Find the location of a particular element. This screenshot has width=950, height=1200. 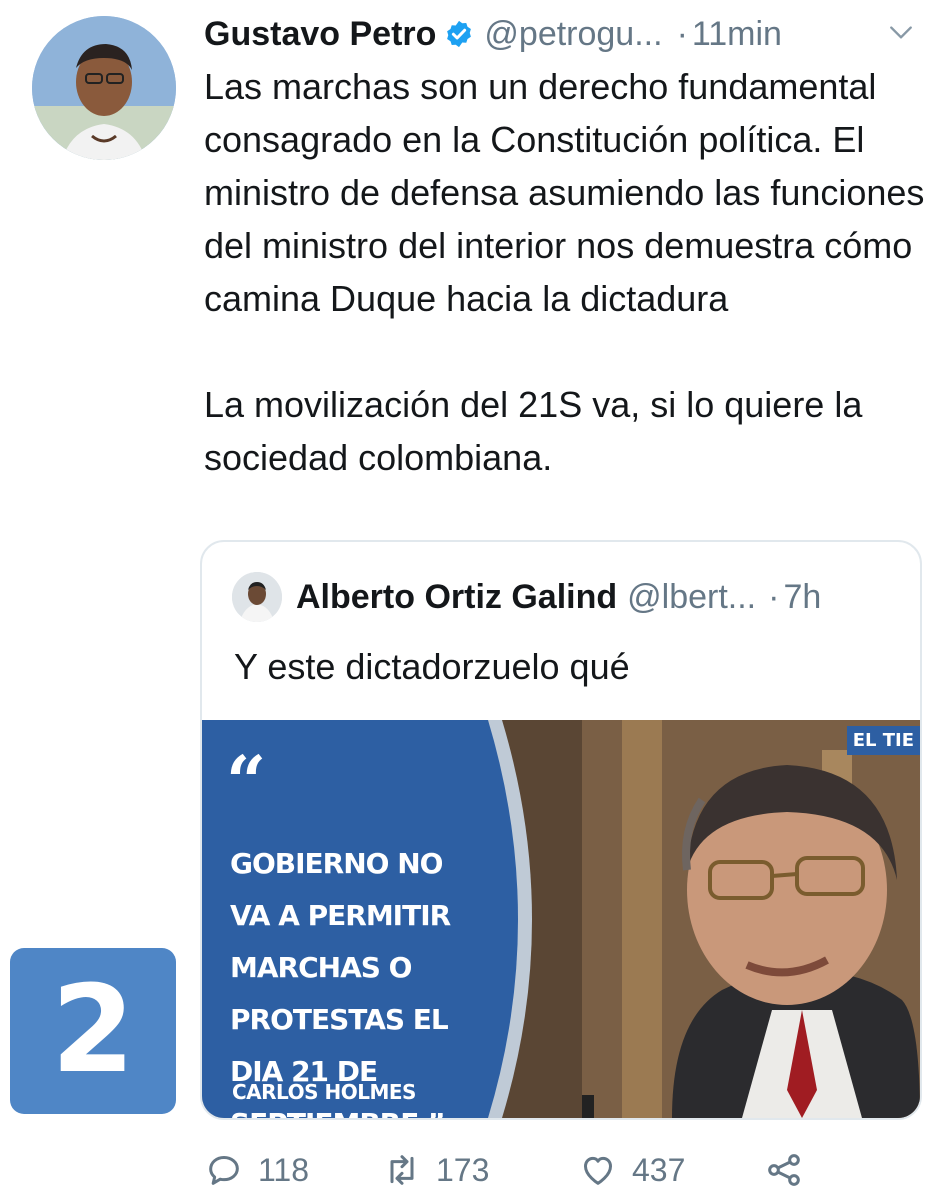

tweet-action-bar: 118 173 437 is located at coordinates (564, 1170).